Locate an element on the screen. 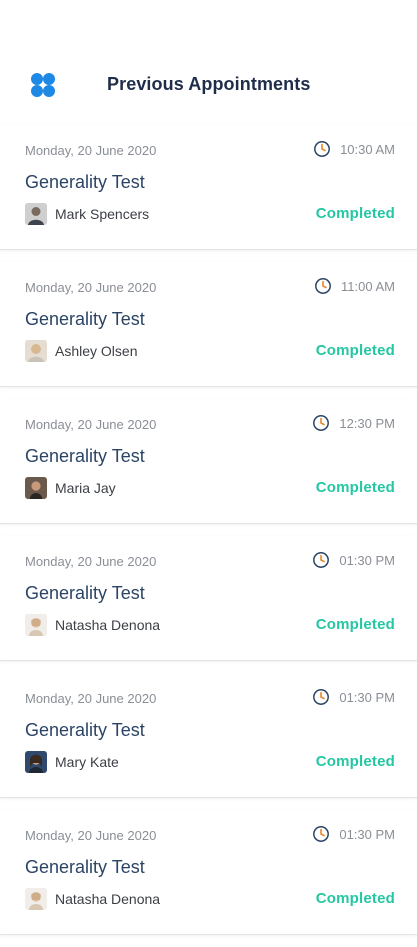 This screenshot has width=417, height=947. appointment-time: 11:00 AM is located at coordinates (368, 286).